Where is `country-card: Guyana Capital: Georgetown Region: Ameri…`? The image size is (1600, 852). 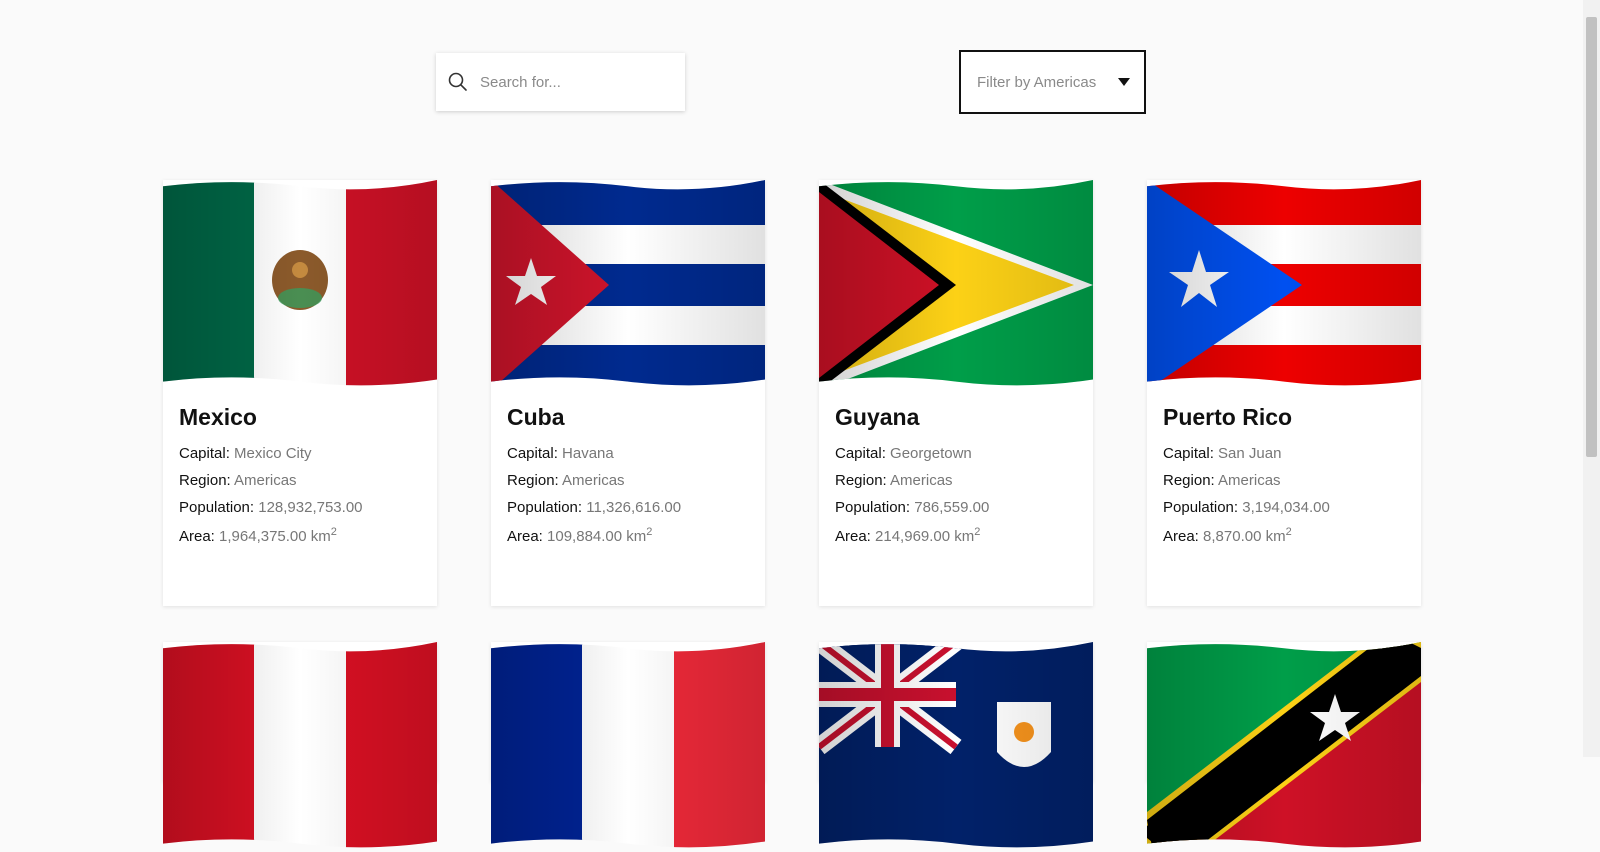 country-card: Guyana Capital: Georgetown Region: Ameri… is located at coordinates (956, 393).